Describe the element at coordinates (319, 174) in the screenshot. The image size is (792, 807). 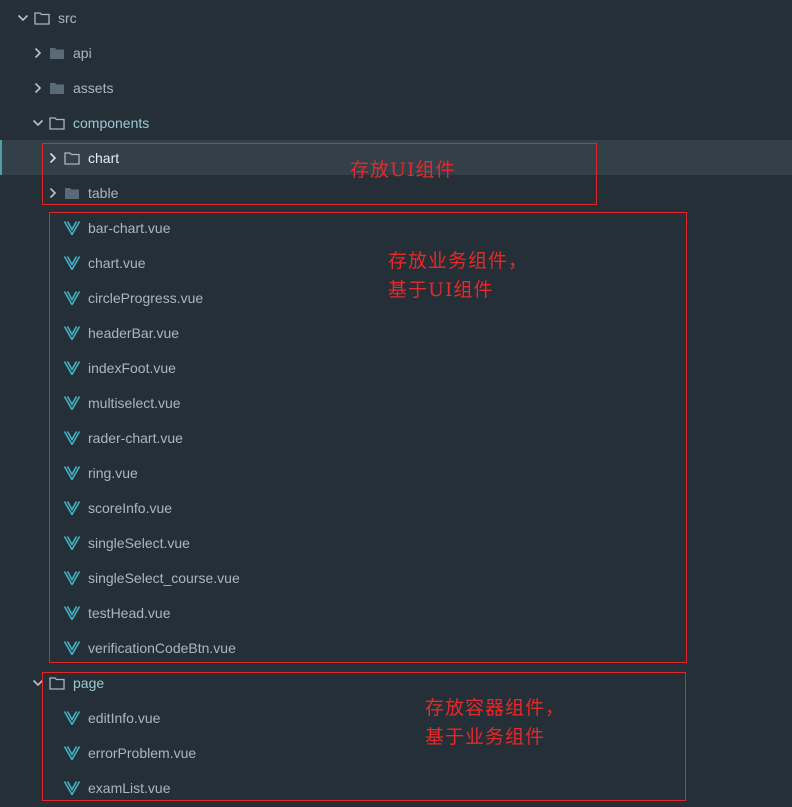
I see `annotation-box-ui-components` at that location.